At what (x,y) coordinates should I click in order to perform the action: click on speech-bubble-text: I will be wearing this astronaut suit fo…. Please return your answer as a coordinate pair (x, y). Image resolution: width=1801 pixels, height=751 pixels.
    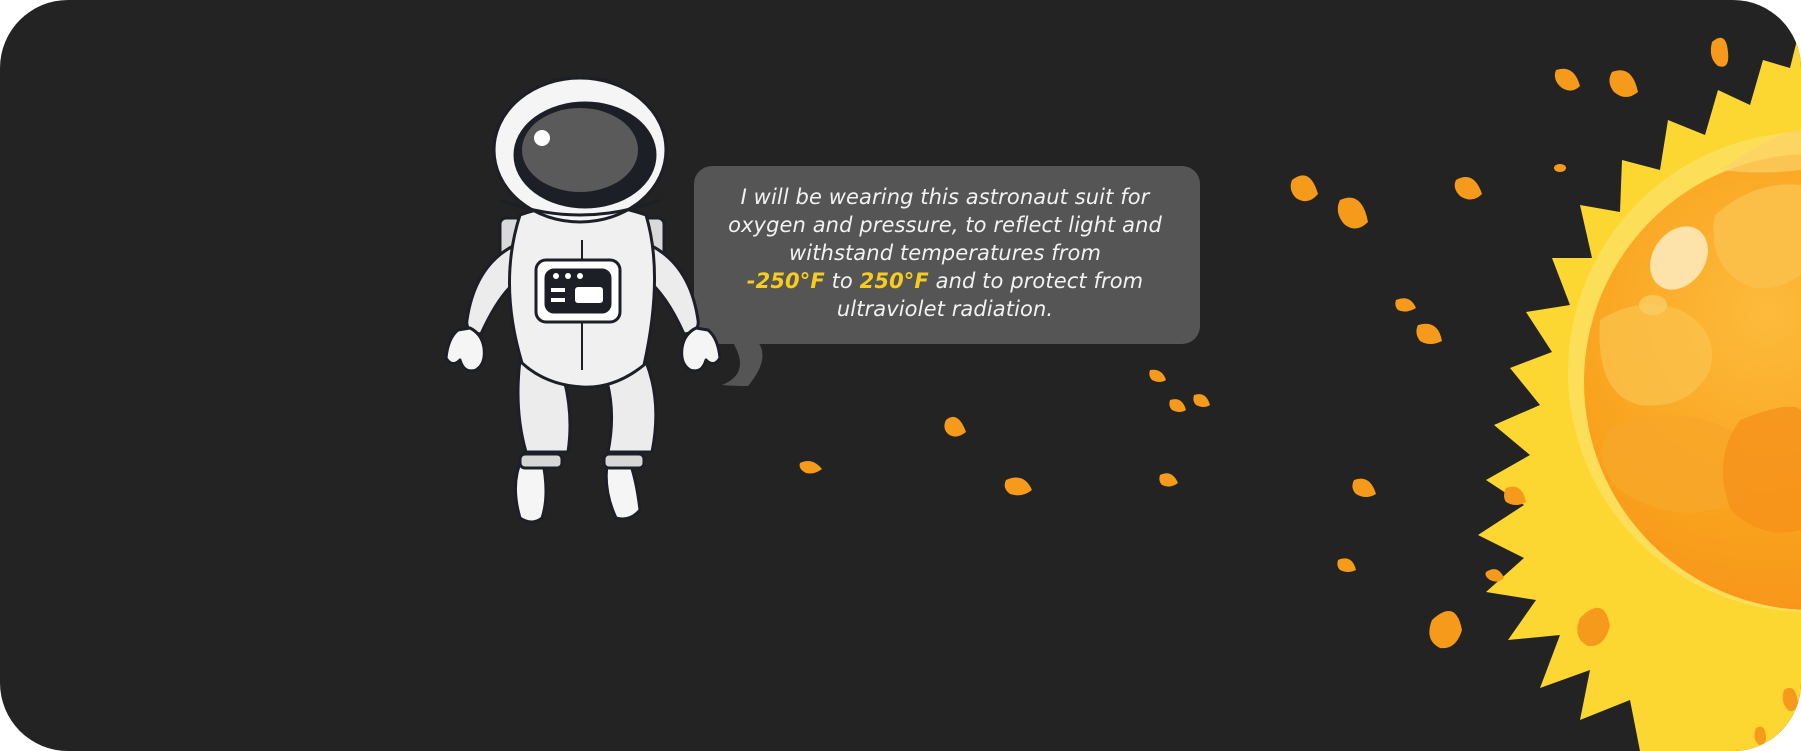
    Looking at the image, I should click on (945, 253).